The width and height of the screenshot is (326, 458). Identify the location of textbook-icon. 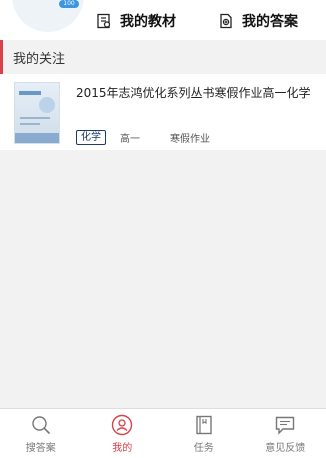
(104, 21).